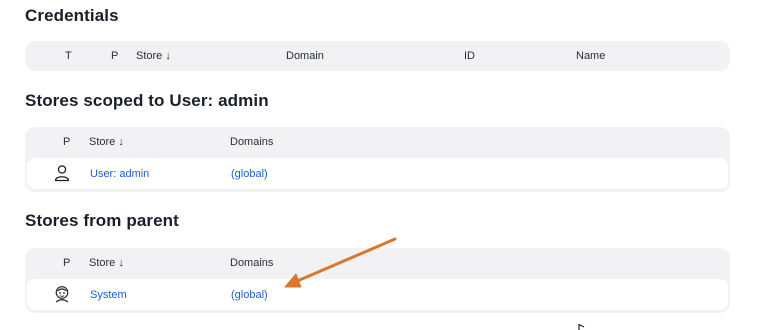 The width and height of the screenshot is (768, 330). What do you see at coordinates (340, 262) in the screenshot?
I see `annotation-arrow` at bounding box center [340, 262].